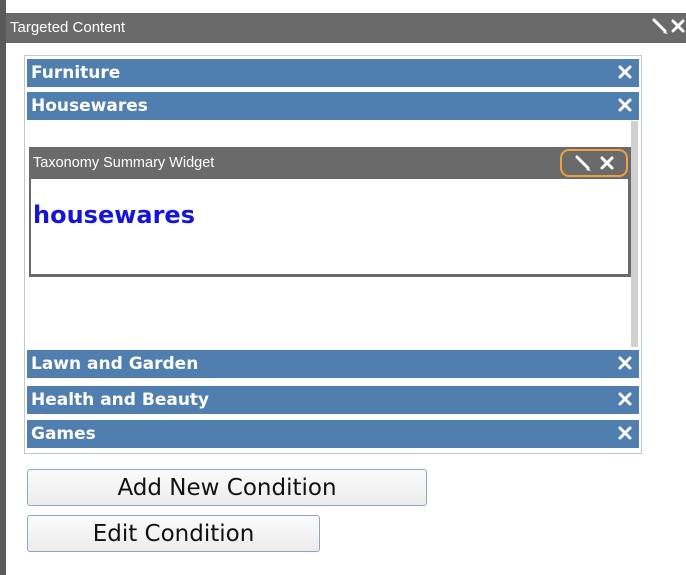  I want to click on category-label: Lawn and Garden, so click(115, 364).